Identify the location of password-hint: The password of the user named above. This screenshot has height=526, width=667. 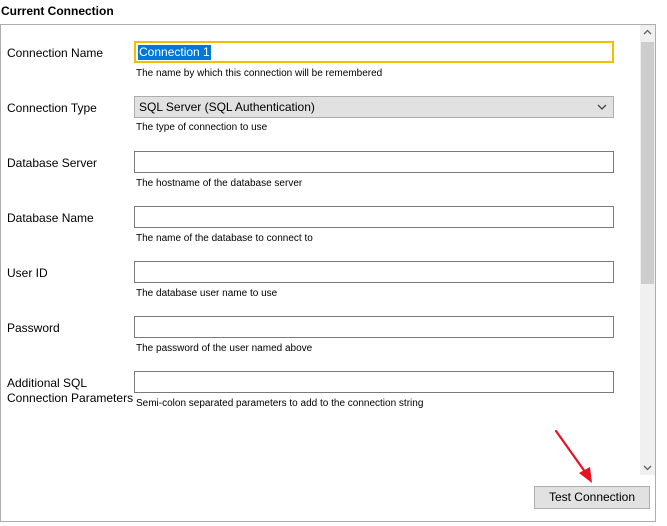
(224, 348).